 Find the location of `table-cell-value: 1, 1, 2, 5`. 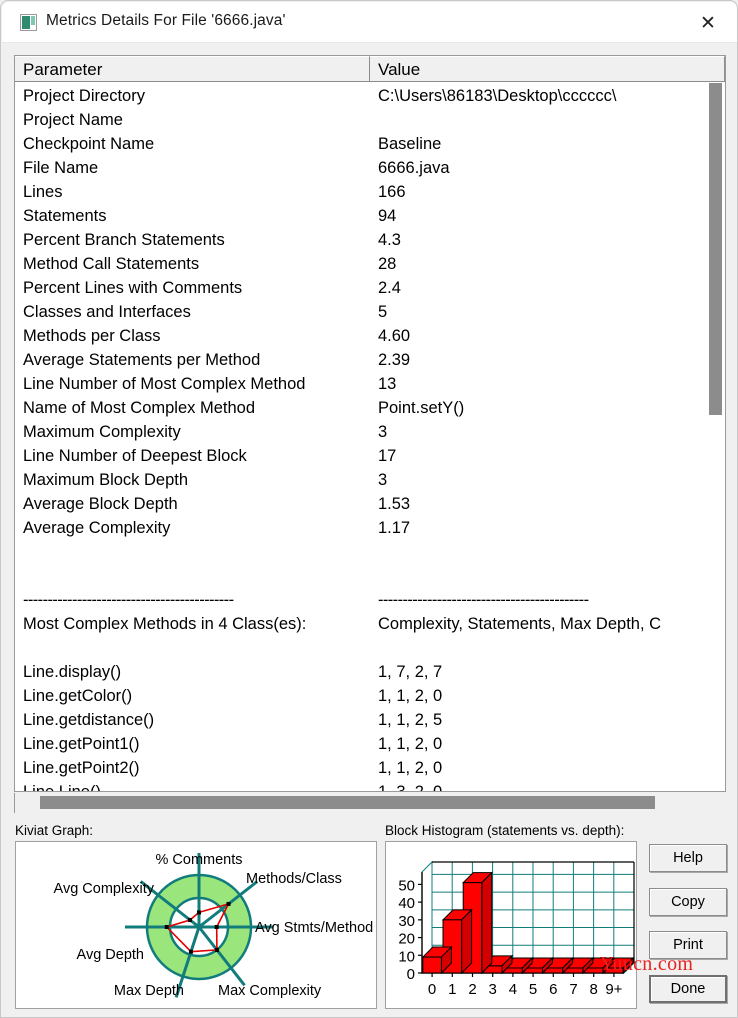

table-cell-value: 1, 1, 2, 5 is located at coordinates (410, 720).